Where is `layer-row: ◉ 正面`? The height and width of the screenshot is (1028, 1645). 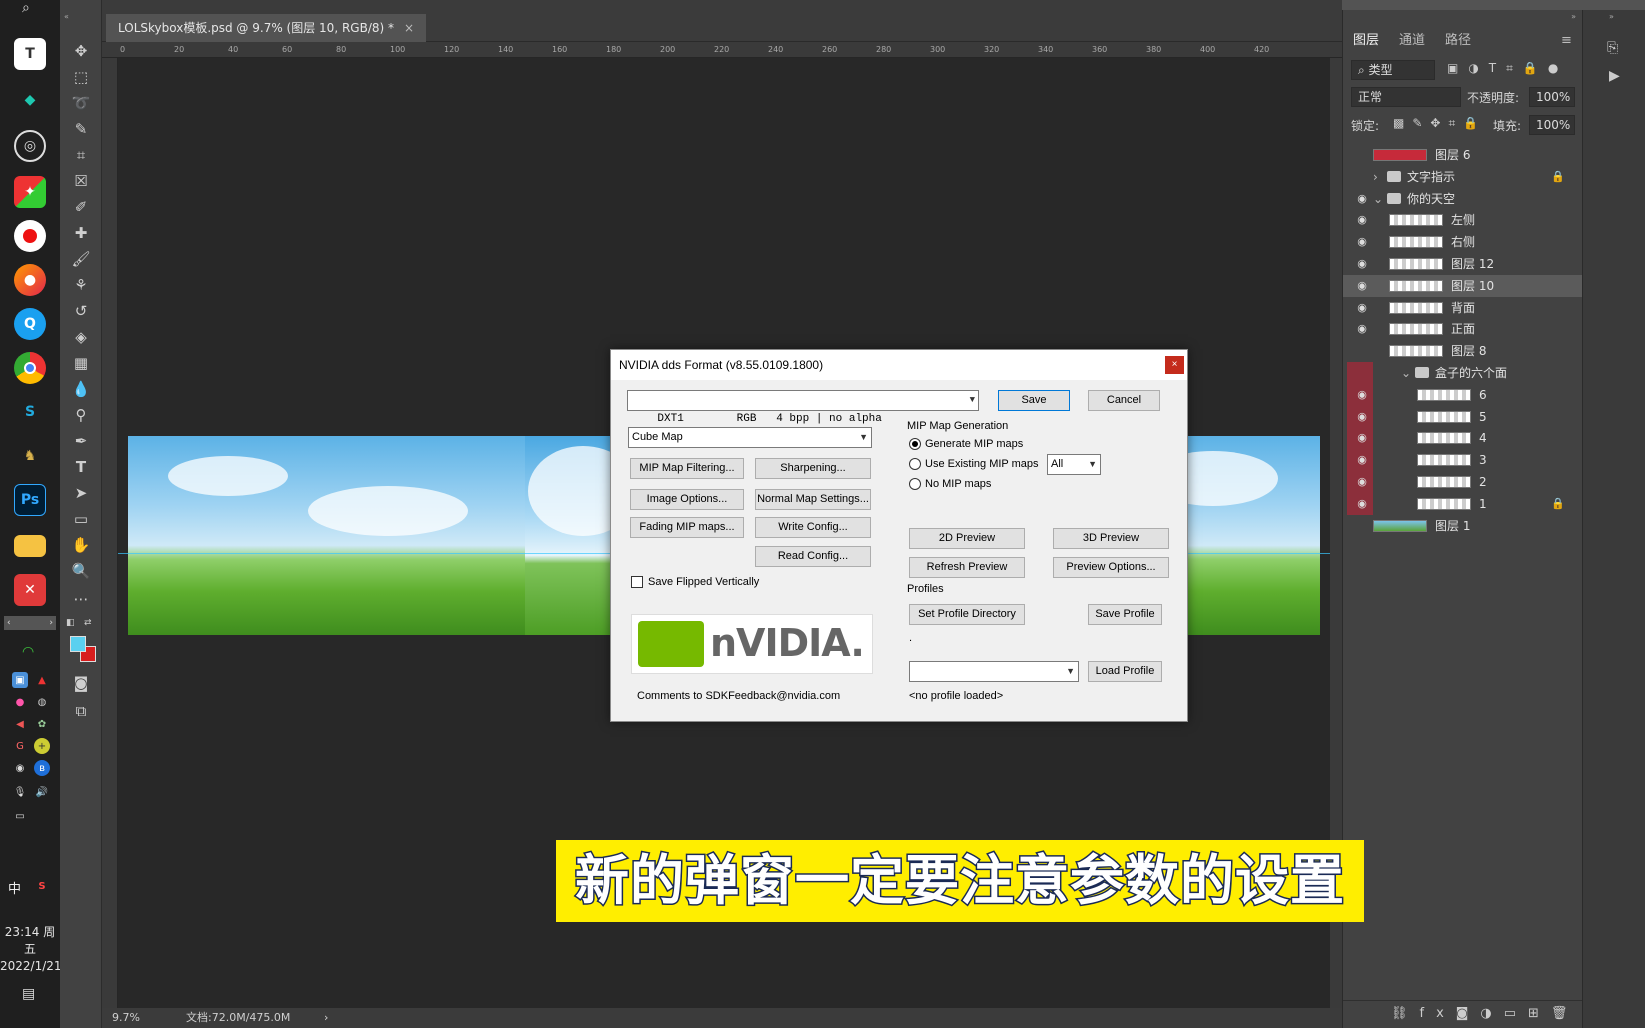
layer-row: ◉ 正面 is located at coordinates (1463, 329).